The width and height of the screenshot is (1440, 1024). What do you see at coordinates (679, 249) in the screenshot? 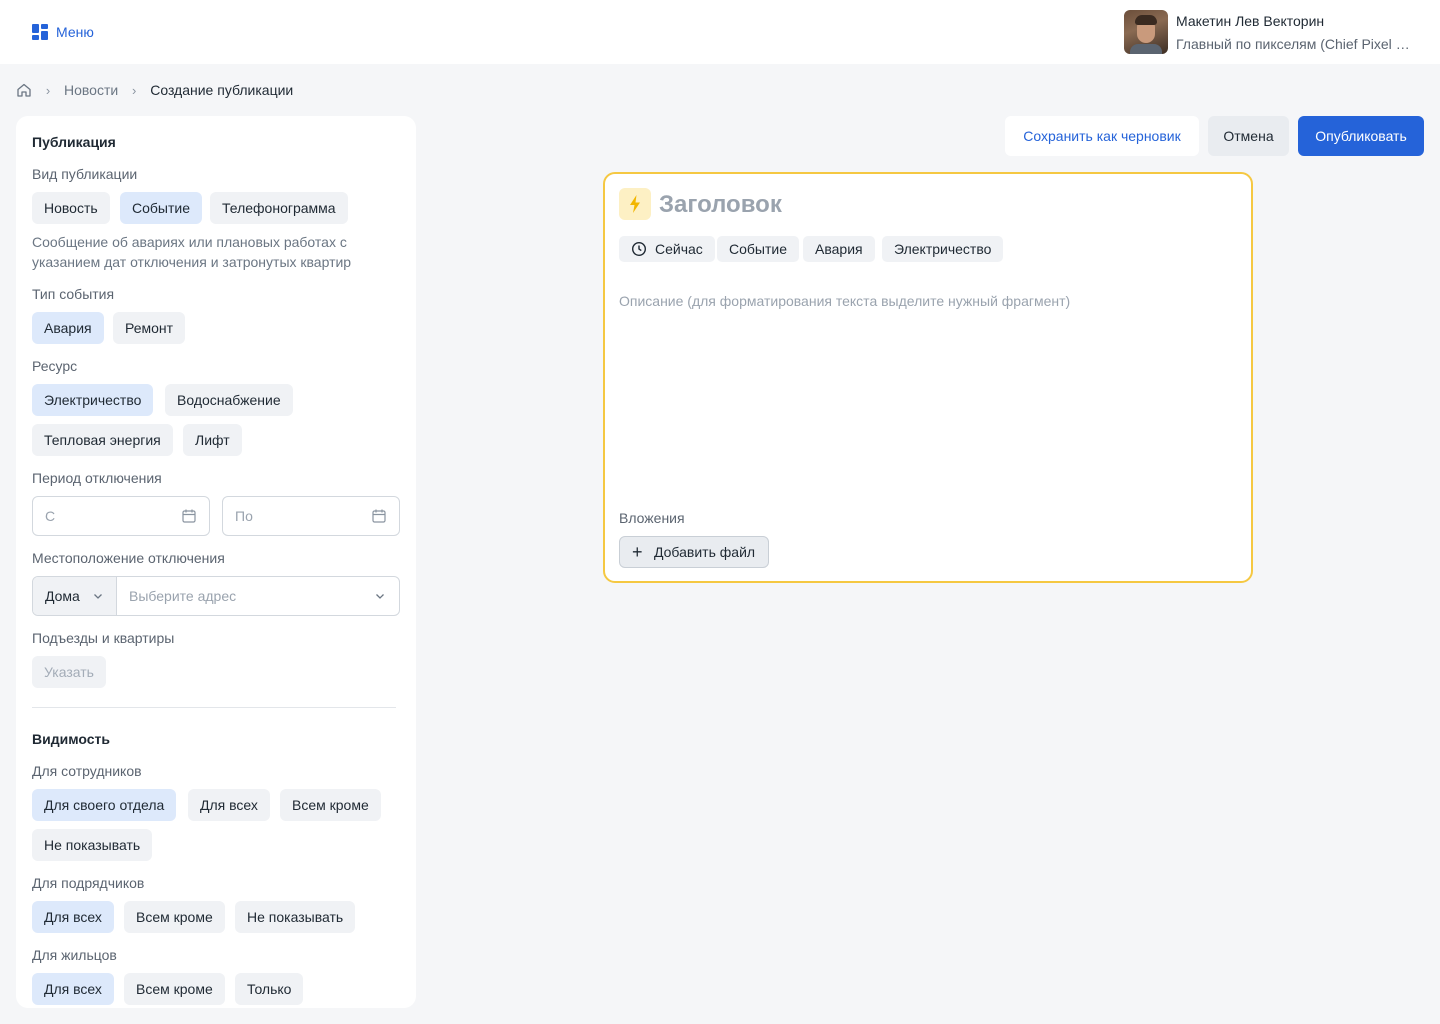
I see `tag-time-label: Сейчас` at bounding box center [679, 249].